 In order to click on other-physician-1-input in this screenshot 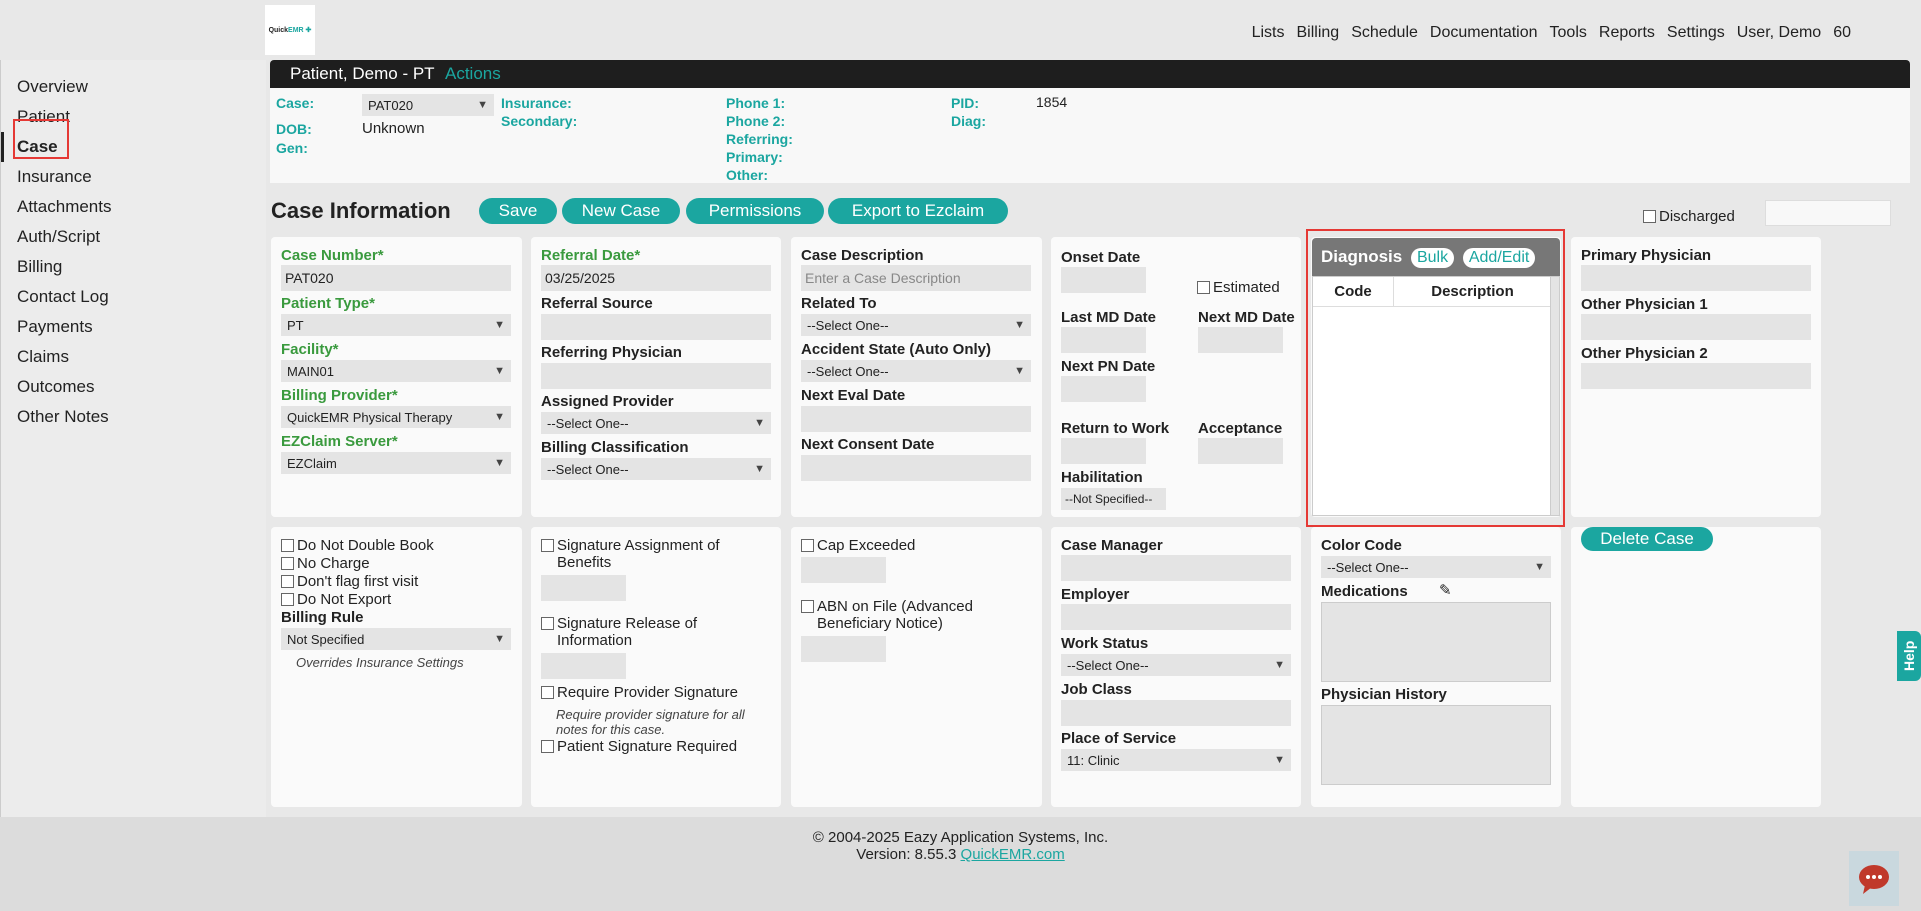, I will do `click(1696, 327)`.